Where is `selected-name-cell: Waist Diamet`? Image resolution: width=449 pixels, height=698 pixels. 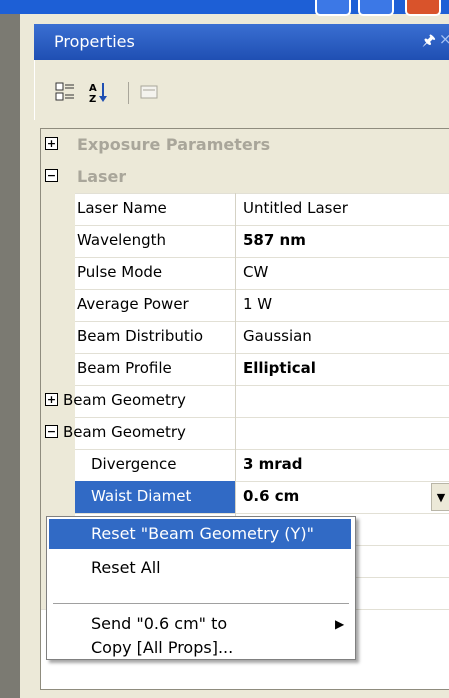
selected-name-cell: Waist Diamet is located at coordinates (155, 497).